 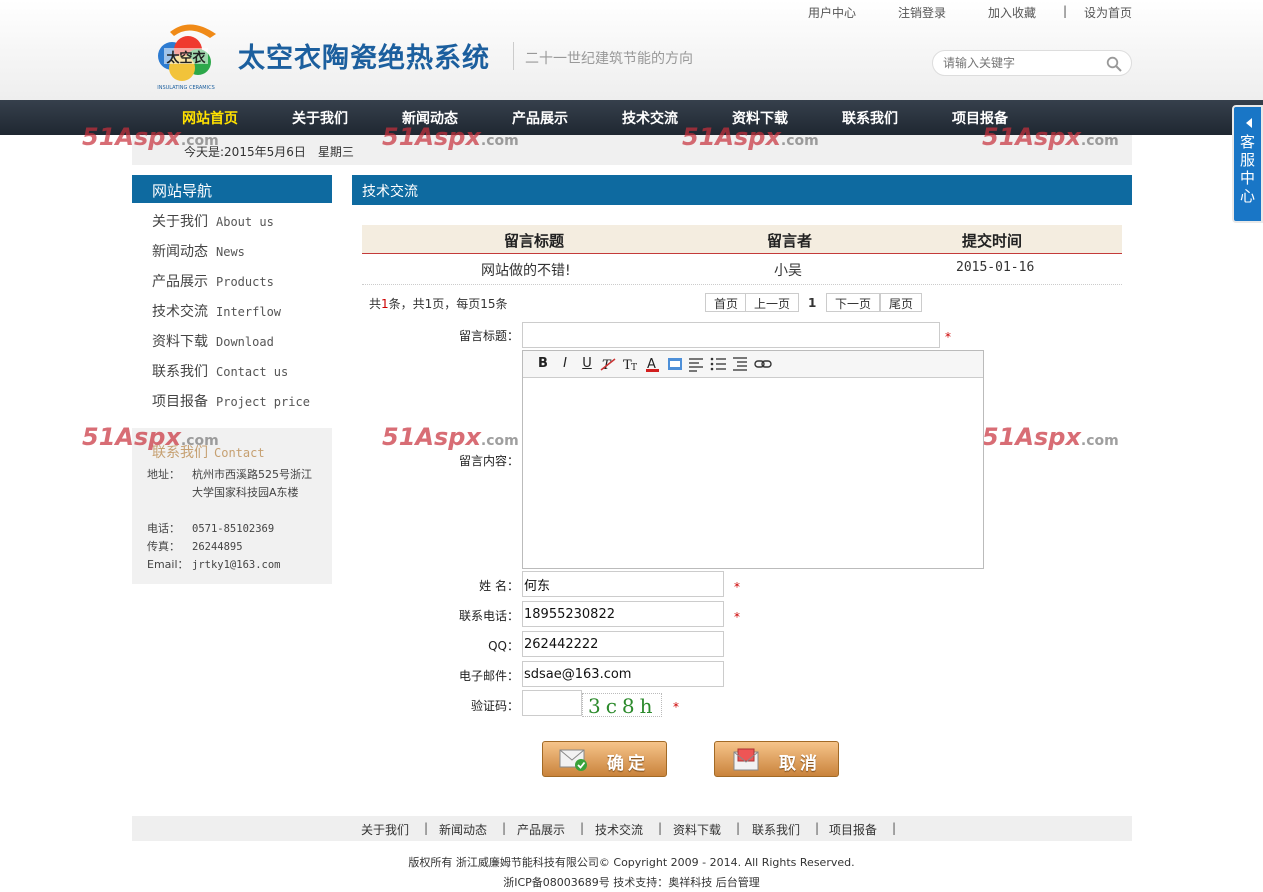 What do you see at coordinates (208, 453) in the screenshot?
I see `contact-title: 联系我们 Contact` at bounding box center [208, 453].